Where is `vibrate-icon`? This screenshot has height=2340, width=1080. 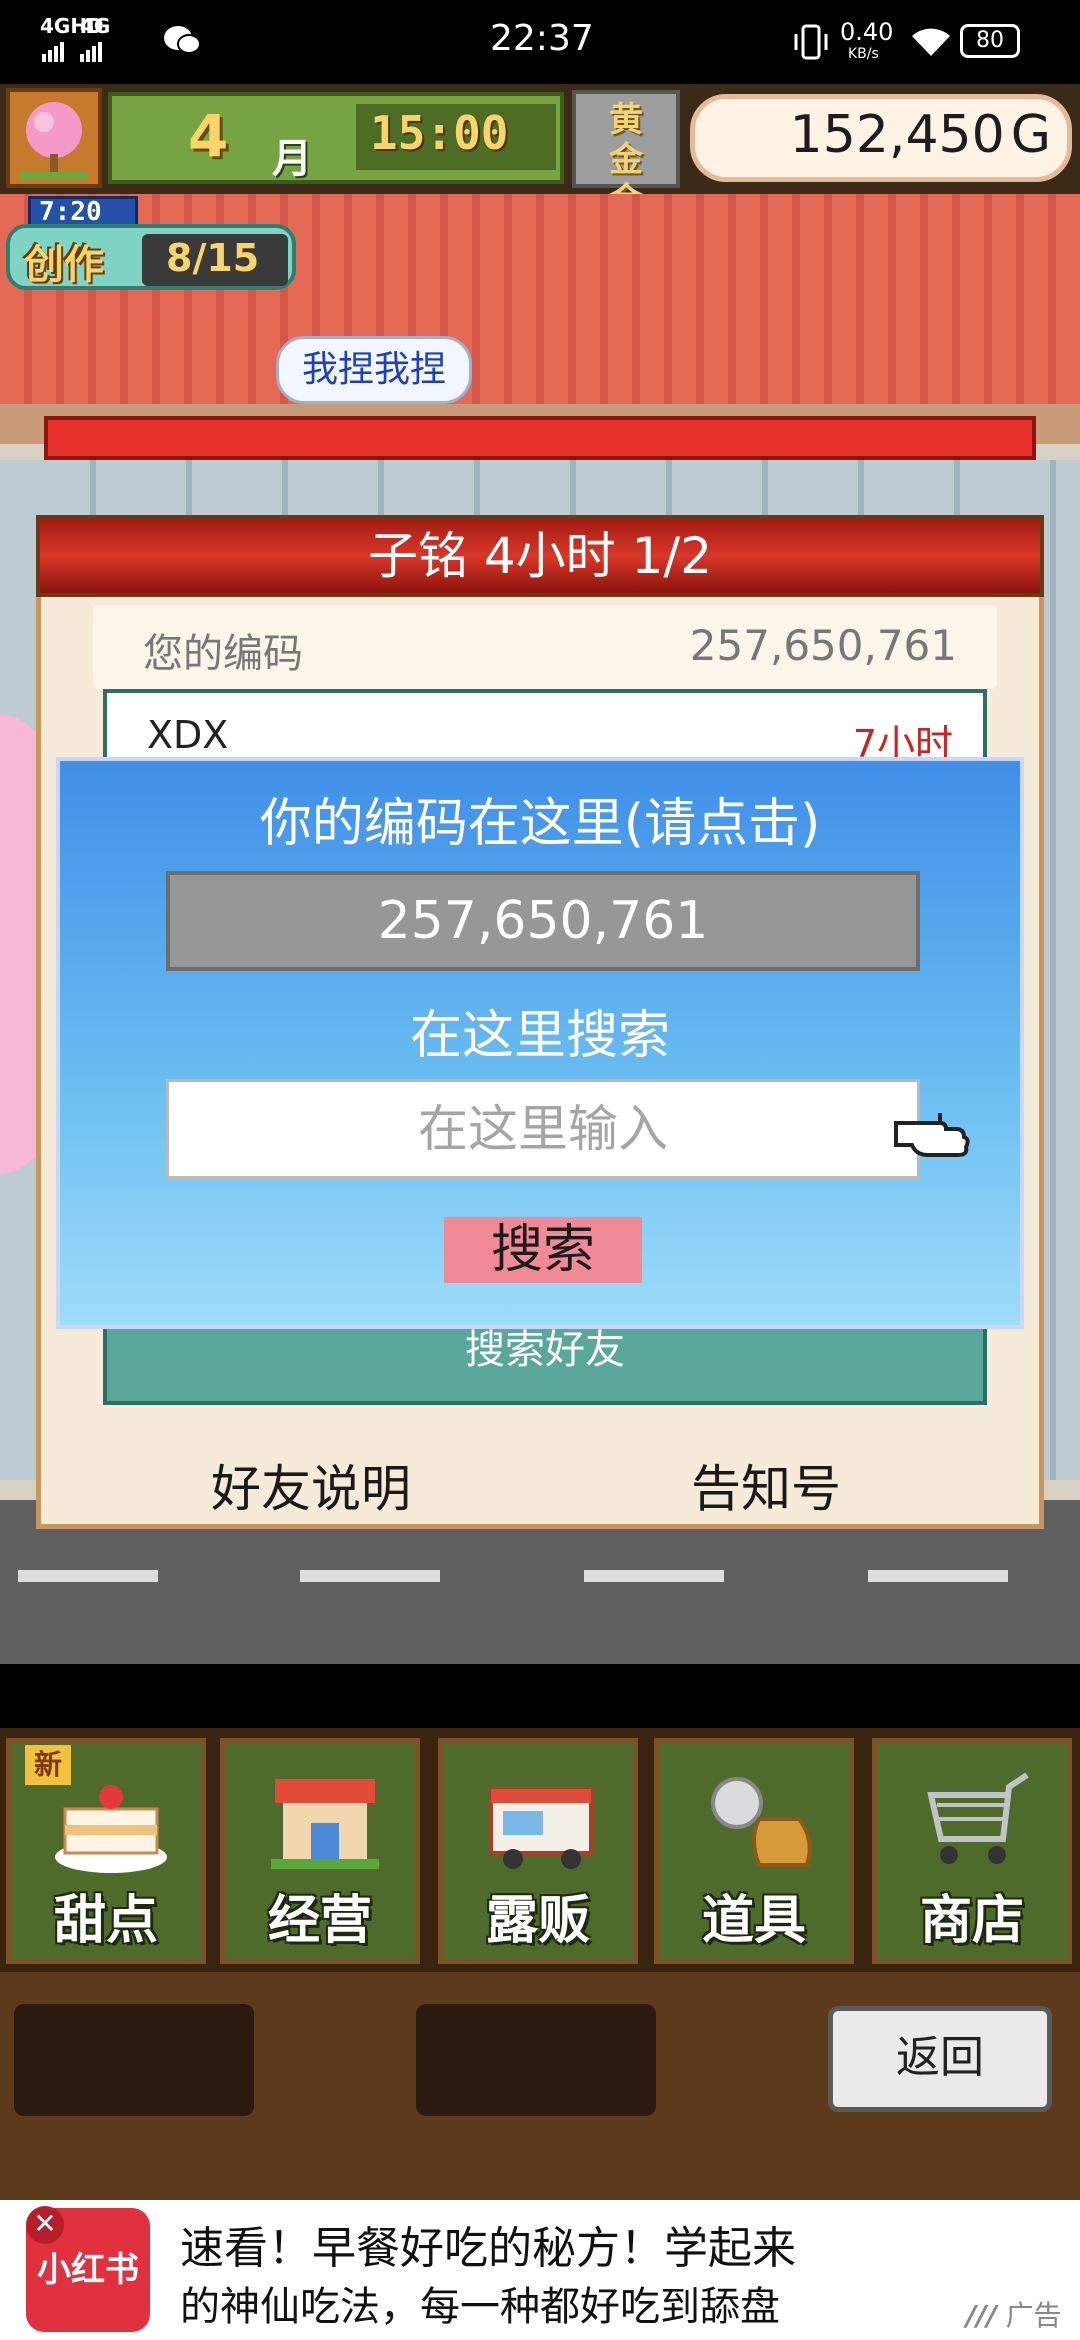 vibrate-icon is located at coordinates (811, 42).